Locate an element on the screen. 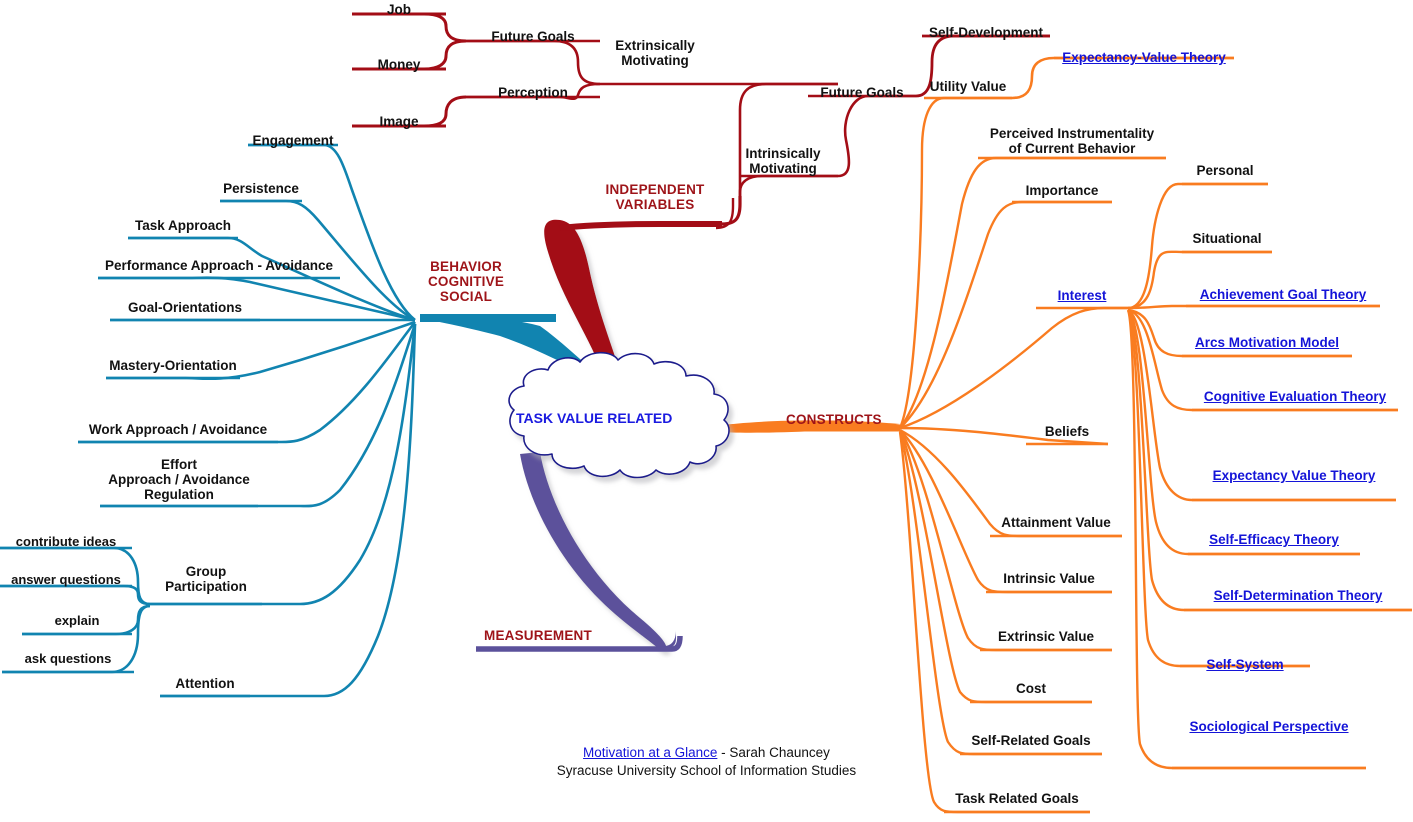 Image resolution: width=1413 pixels, height=822 pixels. footer-author: - Sarah Chauncey is located at coordinates (773, 752).